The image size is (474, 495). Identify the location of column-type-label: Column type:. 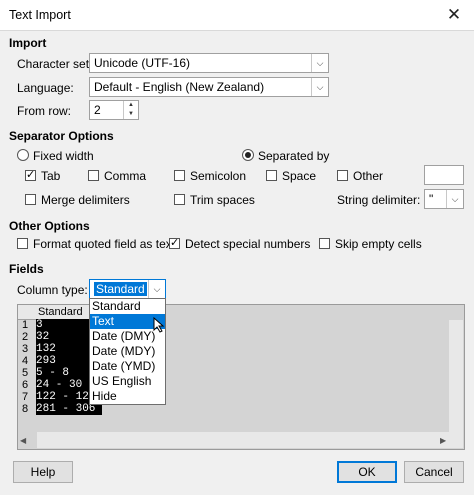
(52, 290).